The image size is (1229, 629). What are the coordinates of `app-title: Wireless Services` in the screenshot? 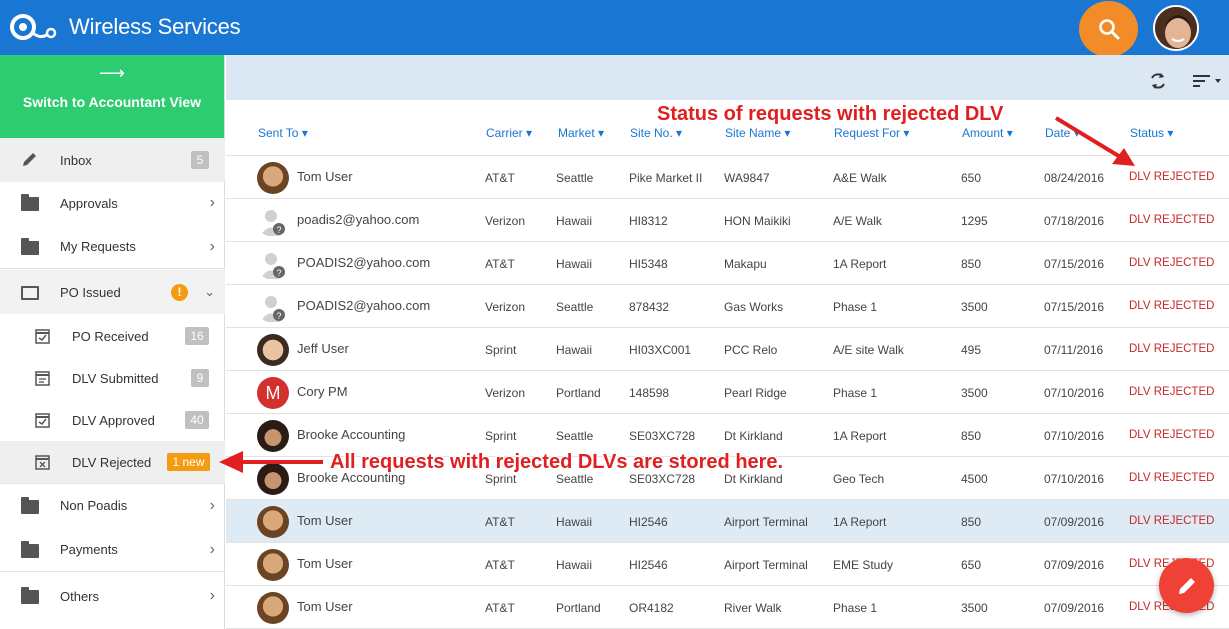 It's located at (155, 26).